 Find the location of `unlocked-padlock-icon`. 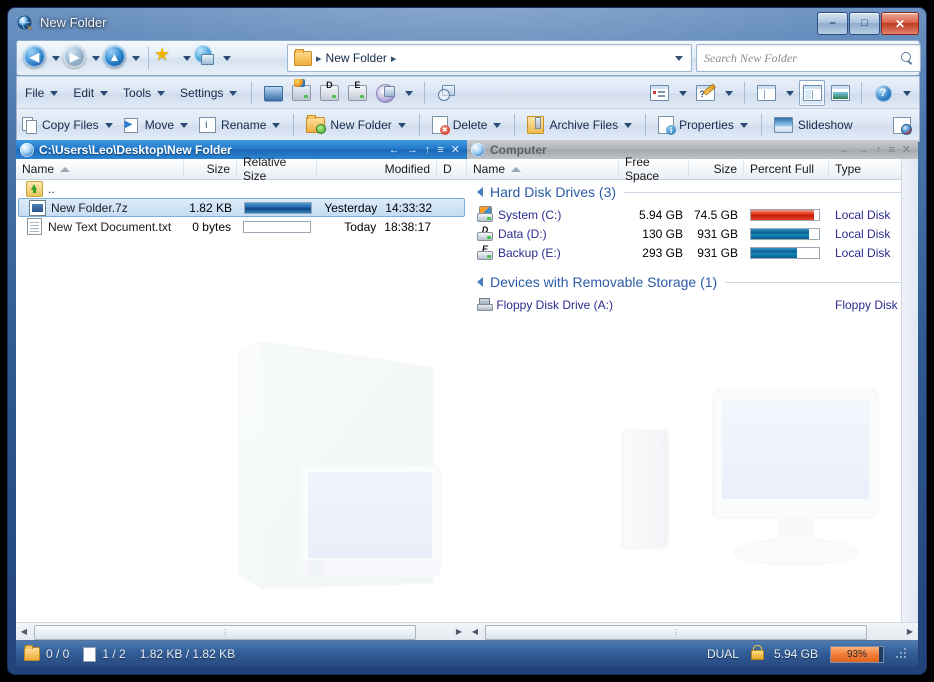

unlocked-padlock-icon is located at coordinates (757, 652).